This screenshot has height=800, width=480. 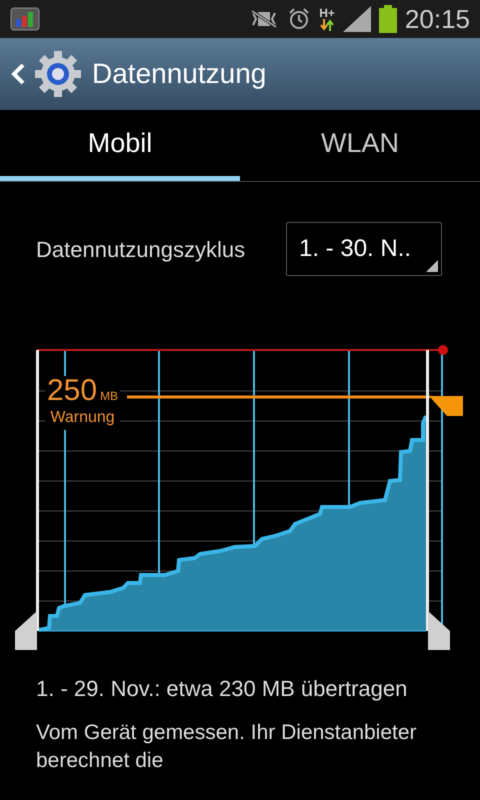 What do you see at coordinates (82, 418) in the screenshot?
I see `warning-label: Warnung` at bounding box center [82, 418].